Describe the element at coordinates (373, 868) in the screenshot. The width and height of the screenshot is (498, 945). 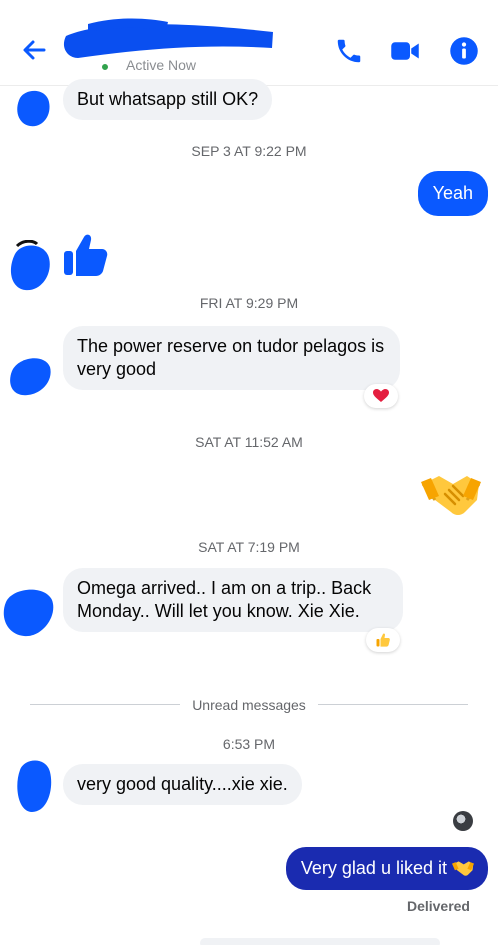
I see `outgoing-message-text: Very glad u liked it` at that location.